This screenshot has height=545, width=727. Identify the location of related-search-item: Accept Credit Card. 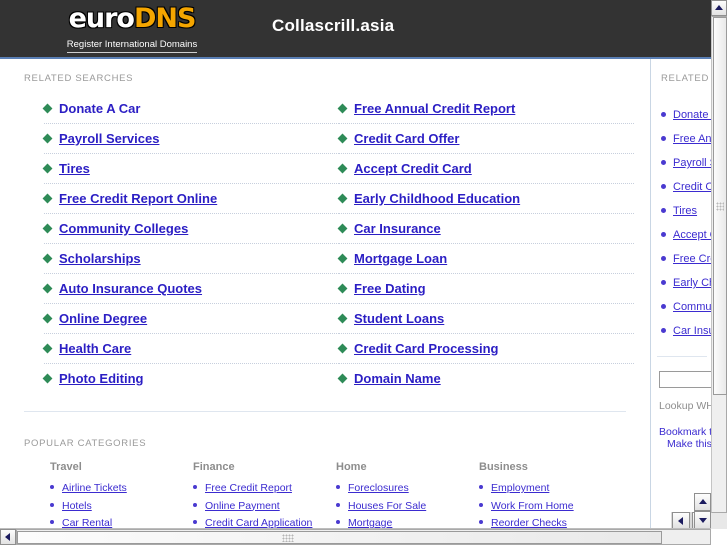
(485, 168).